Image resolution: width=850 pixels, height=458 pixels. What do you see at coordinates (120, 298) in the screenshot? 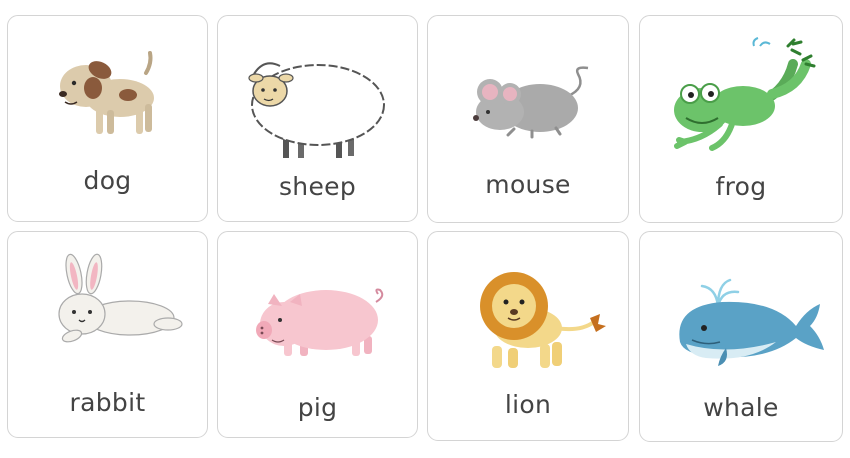
I see `rabbit-icon` at bounding box center [120, 298].